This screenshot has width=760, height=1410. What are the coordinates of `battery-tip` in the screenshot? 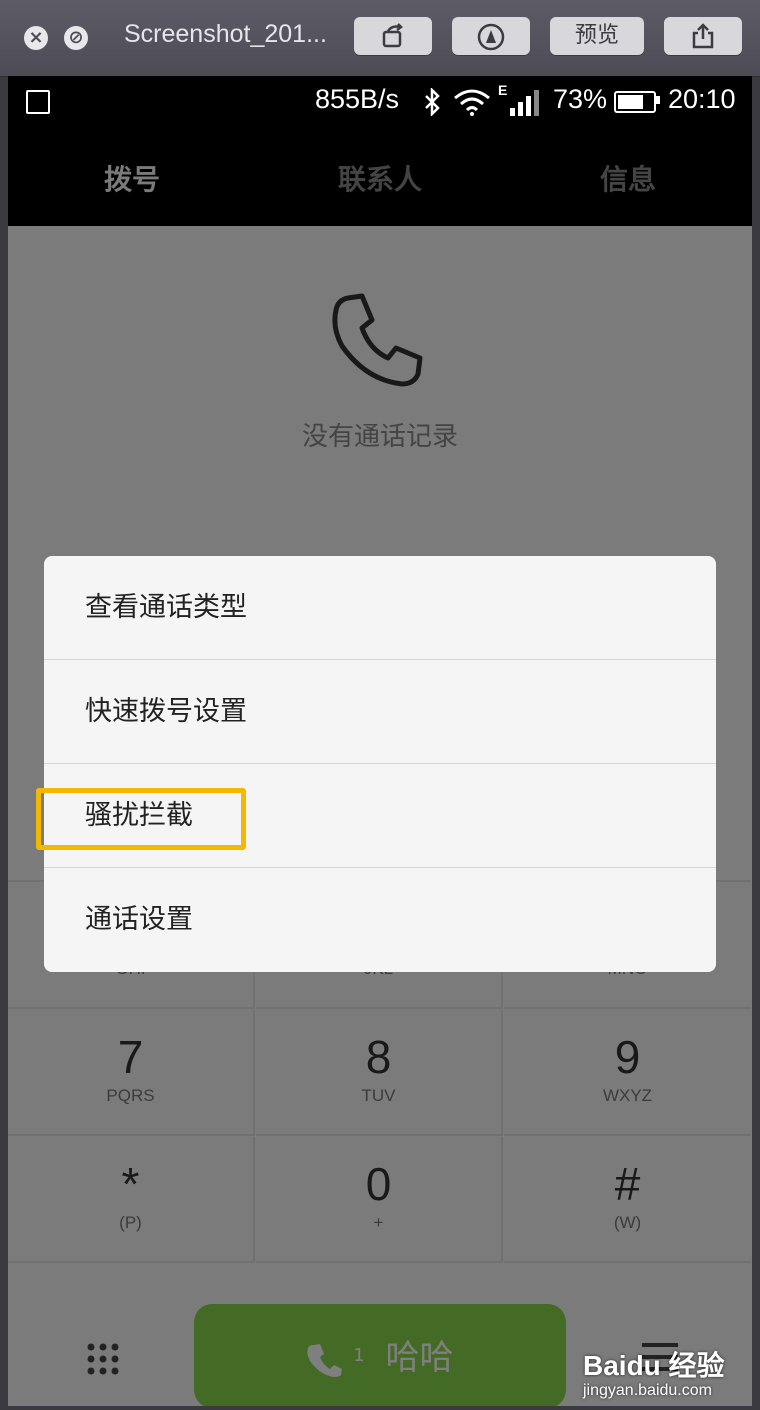 It's located at (658, 100).